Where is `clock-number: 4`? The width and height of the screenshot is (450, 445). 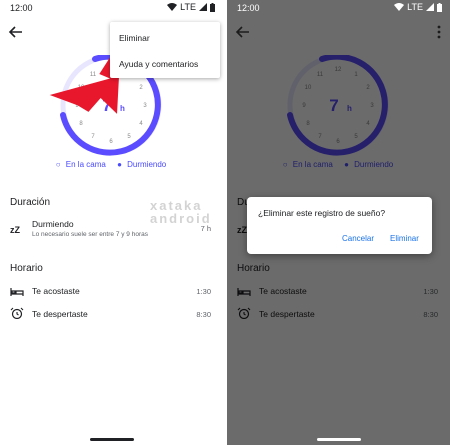
clock-number: 4 is located at coordinates (141, 124).